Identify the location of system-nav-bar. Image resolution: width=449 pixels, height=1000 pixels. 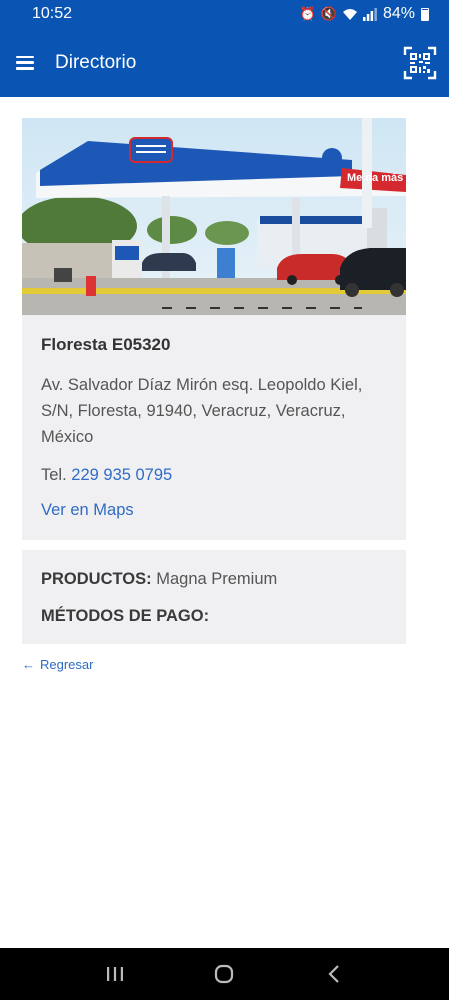
(224, 974).